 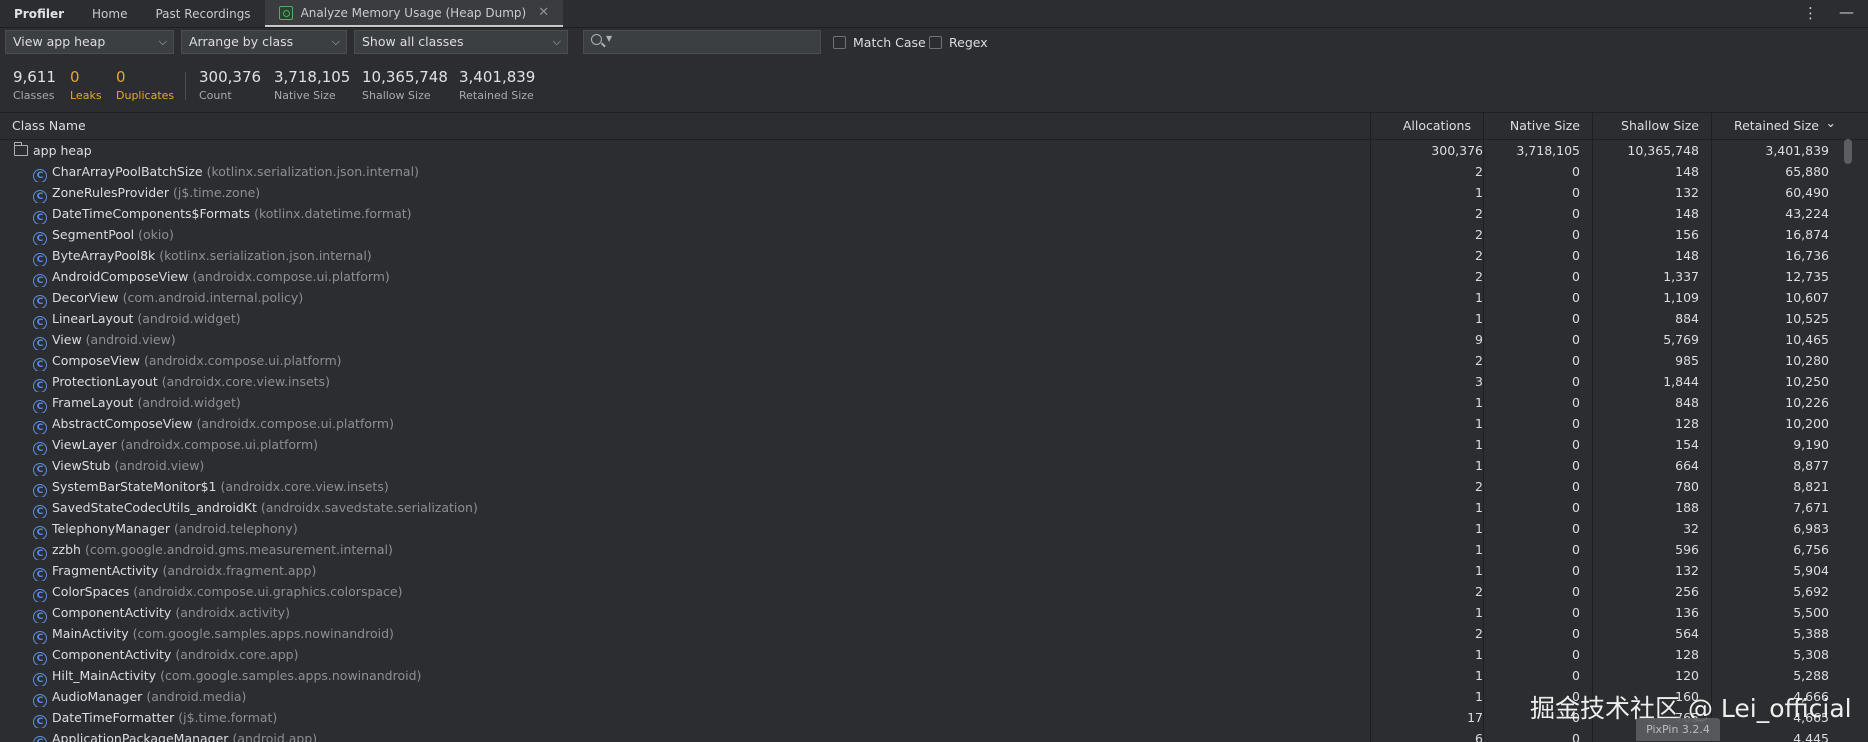 I want to click on class-name: TelephonyManager, so click(x=111, y=528).